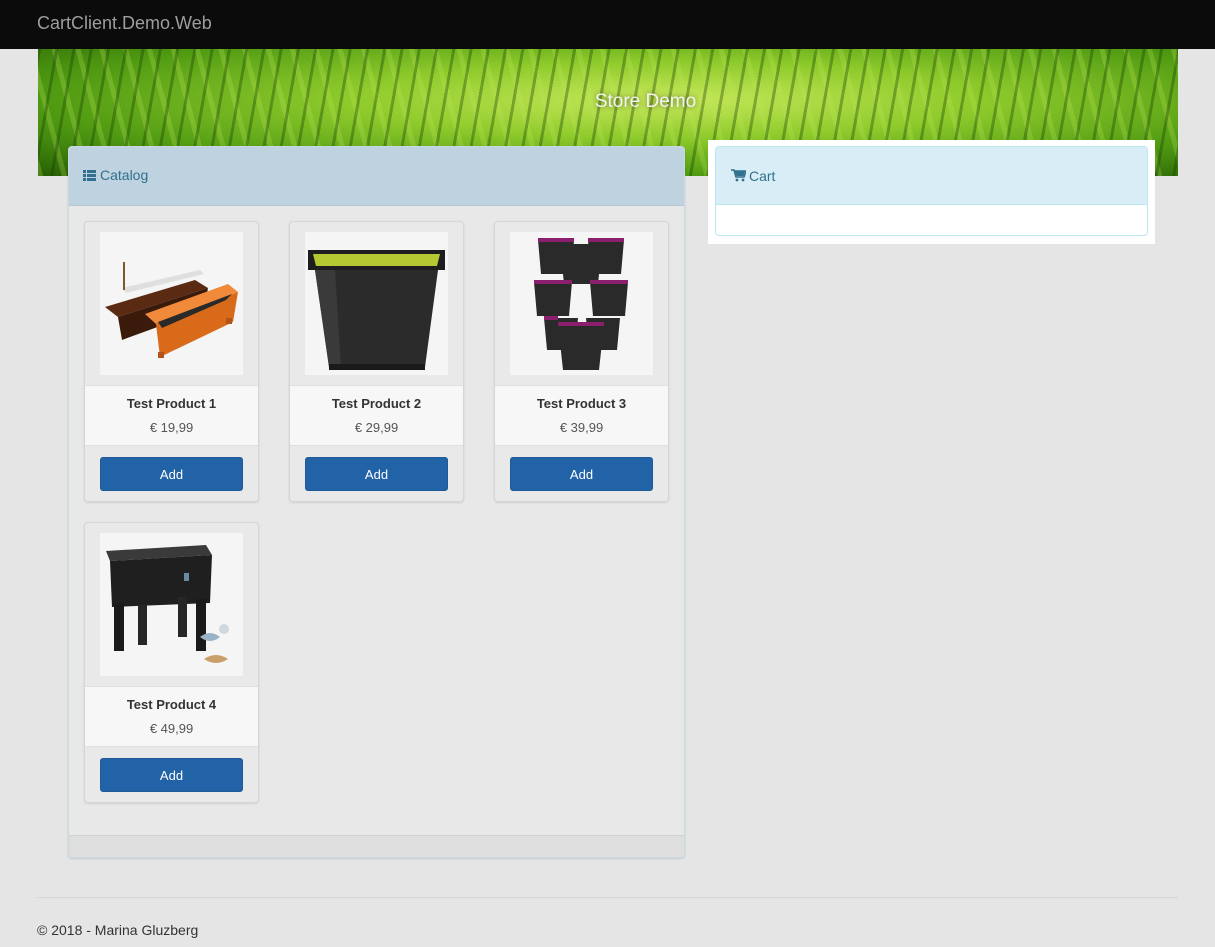 The height and width of the screenshot is (947, 1215). I want to click on hero-title: Store Demo, so click(645, 101).